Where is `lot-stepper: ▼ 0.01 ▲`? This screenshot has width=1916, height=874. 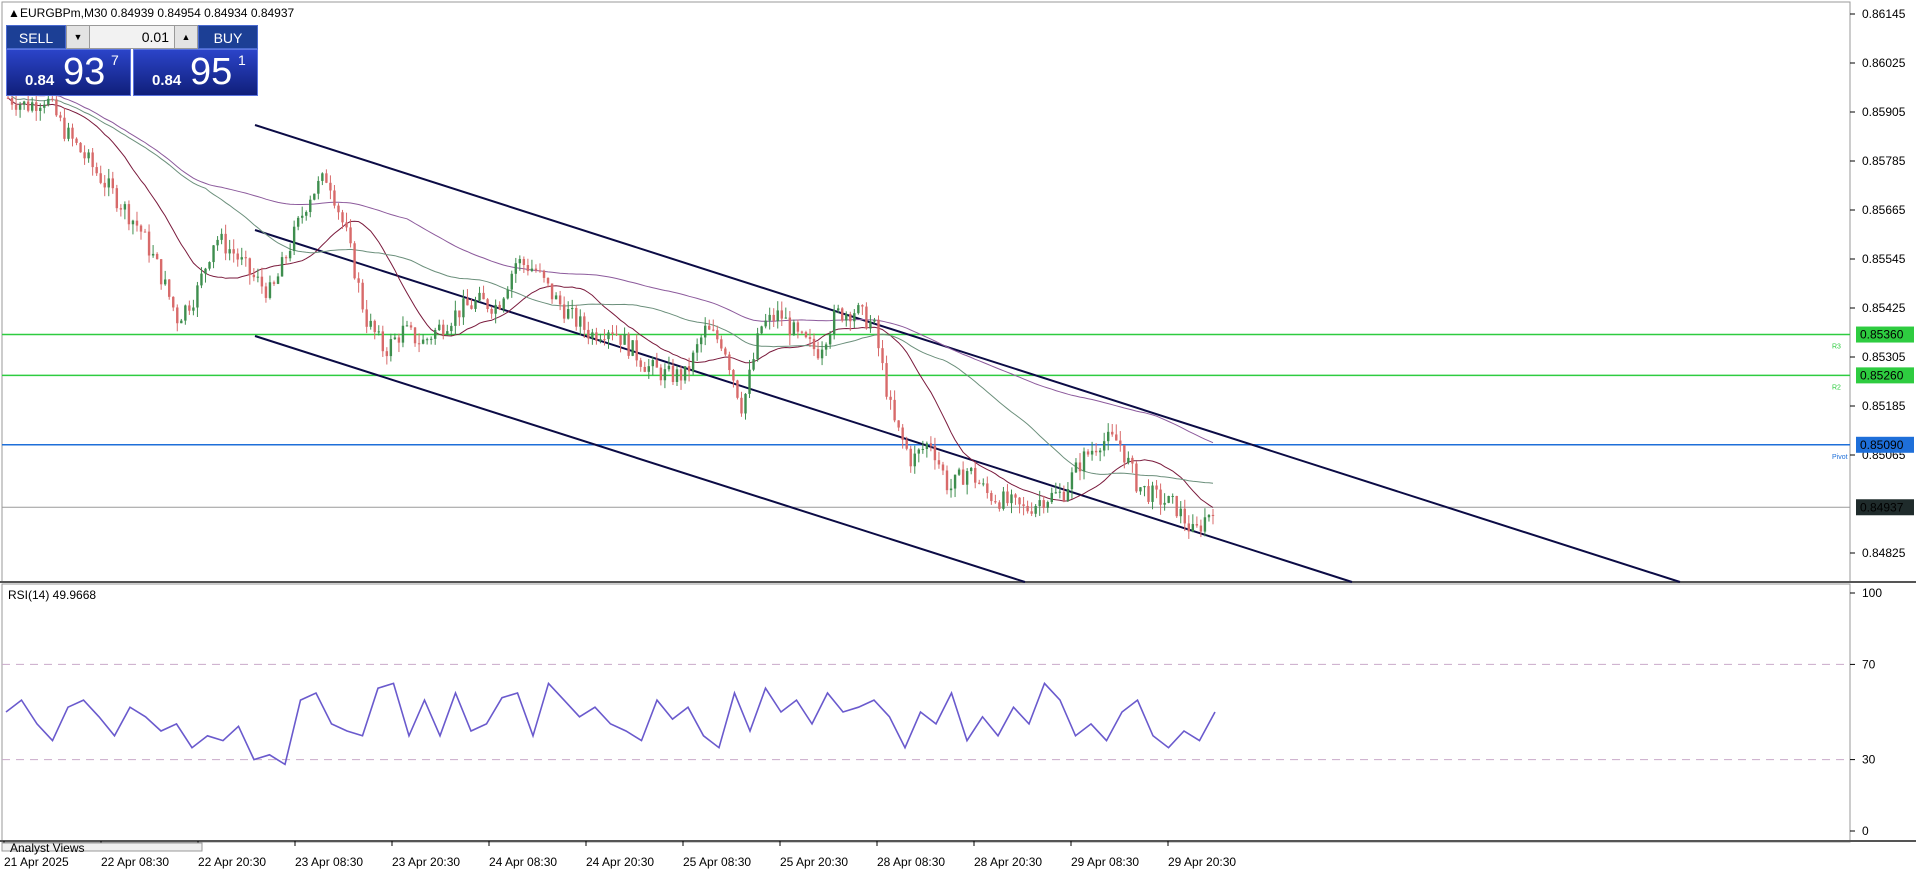
lot-stepper: ▼ 0.01 ▲ is located at coordinates (132, 37).